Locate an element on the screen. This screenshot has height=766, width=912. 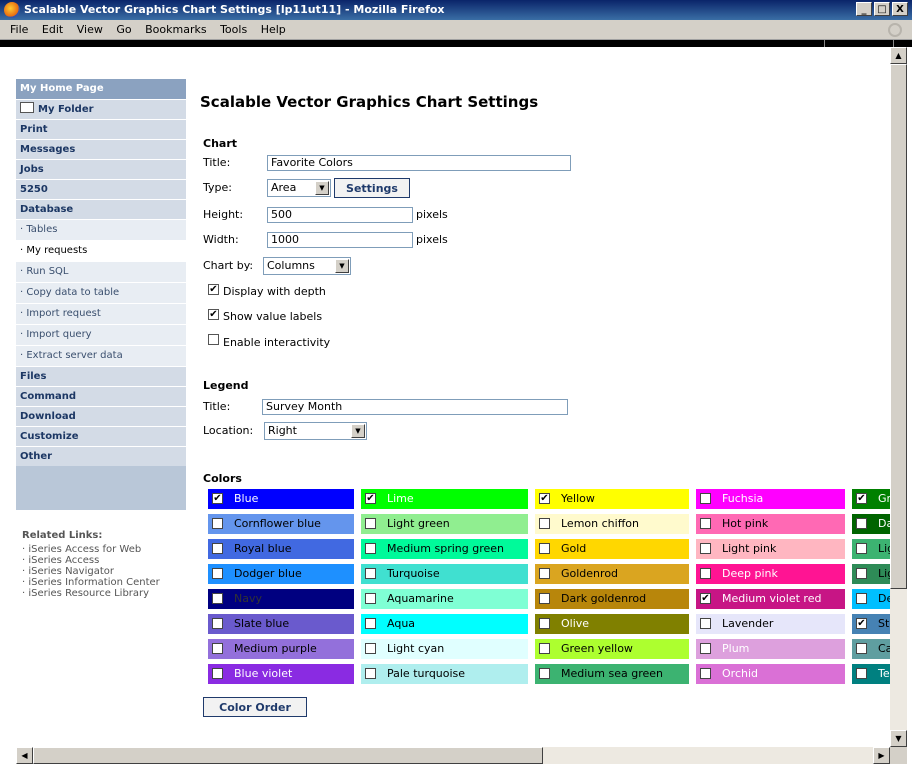
color-option: Pale turquoise is located at coordinates (444, 674).